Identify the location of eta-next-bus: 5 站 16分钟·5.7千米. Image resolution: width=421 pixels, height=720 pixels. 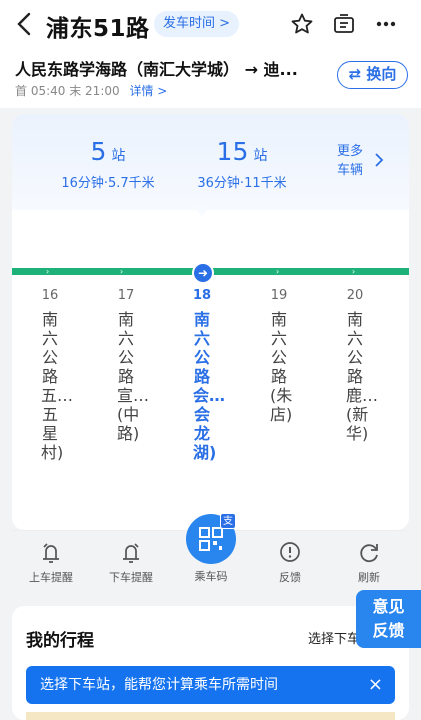
(108, 164).